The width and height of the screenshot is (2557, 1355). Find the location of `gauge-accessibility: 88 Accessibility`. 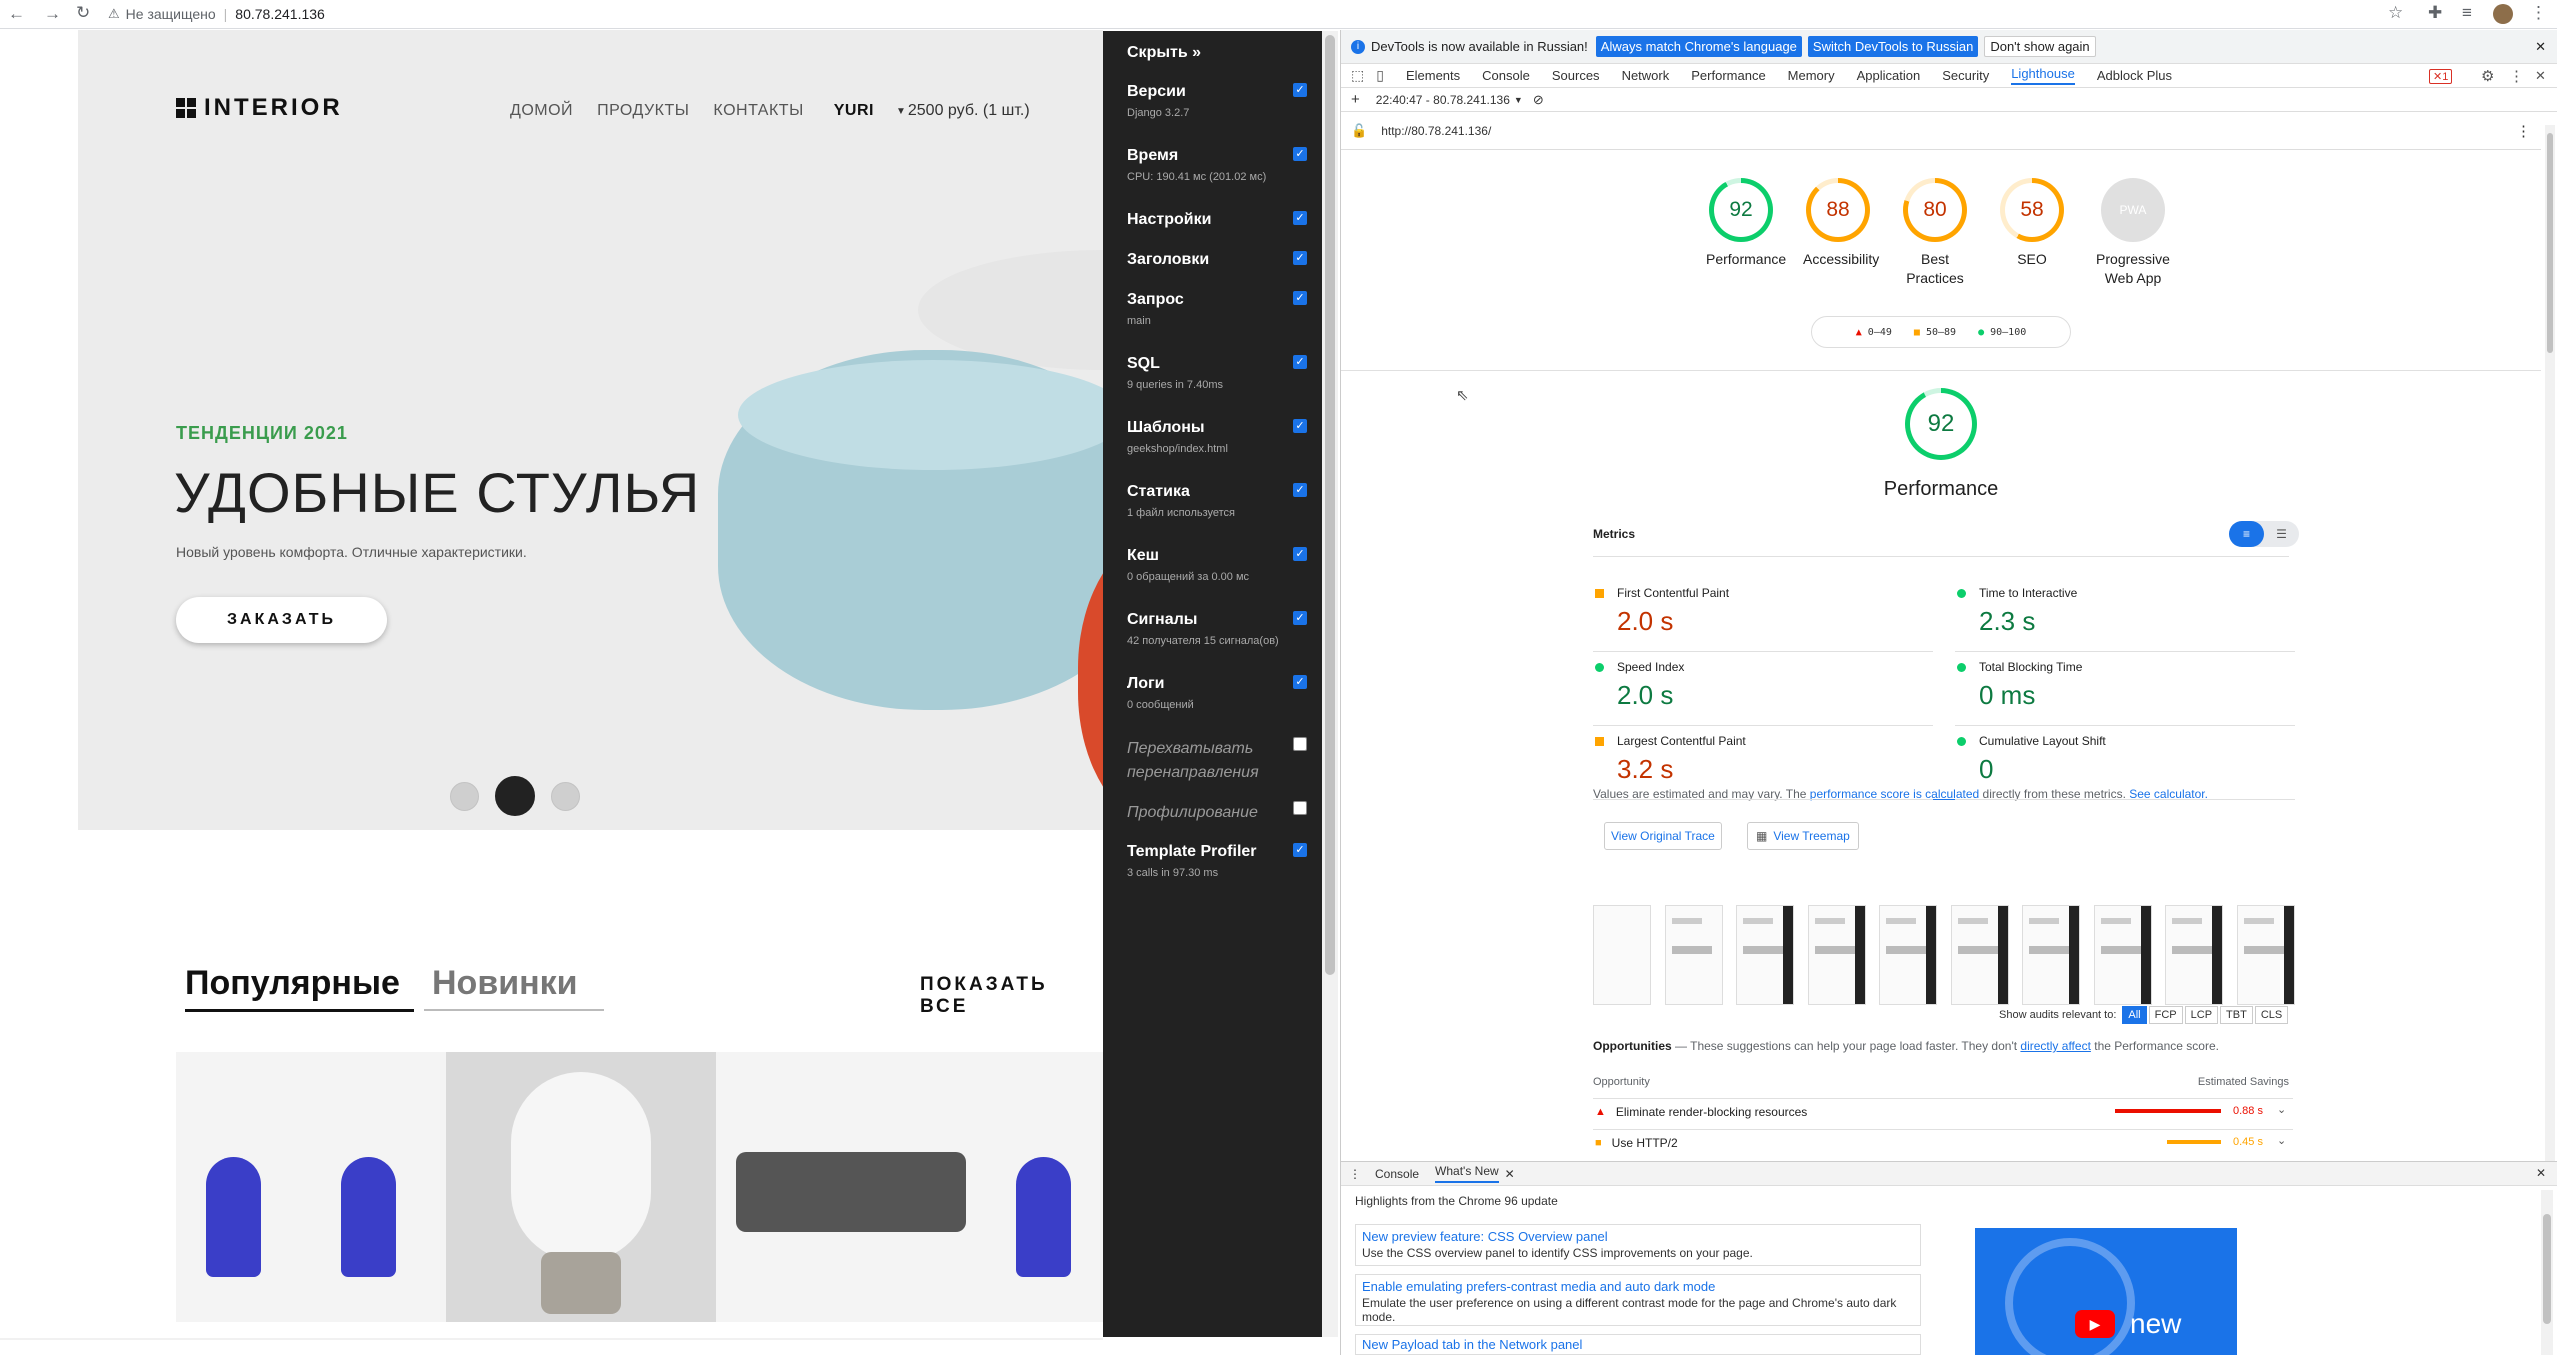

gauge-accessibility: 88 Accessibility is located at coordinates (1841, 223).